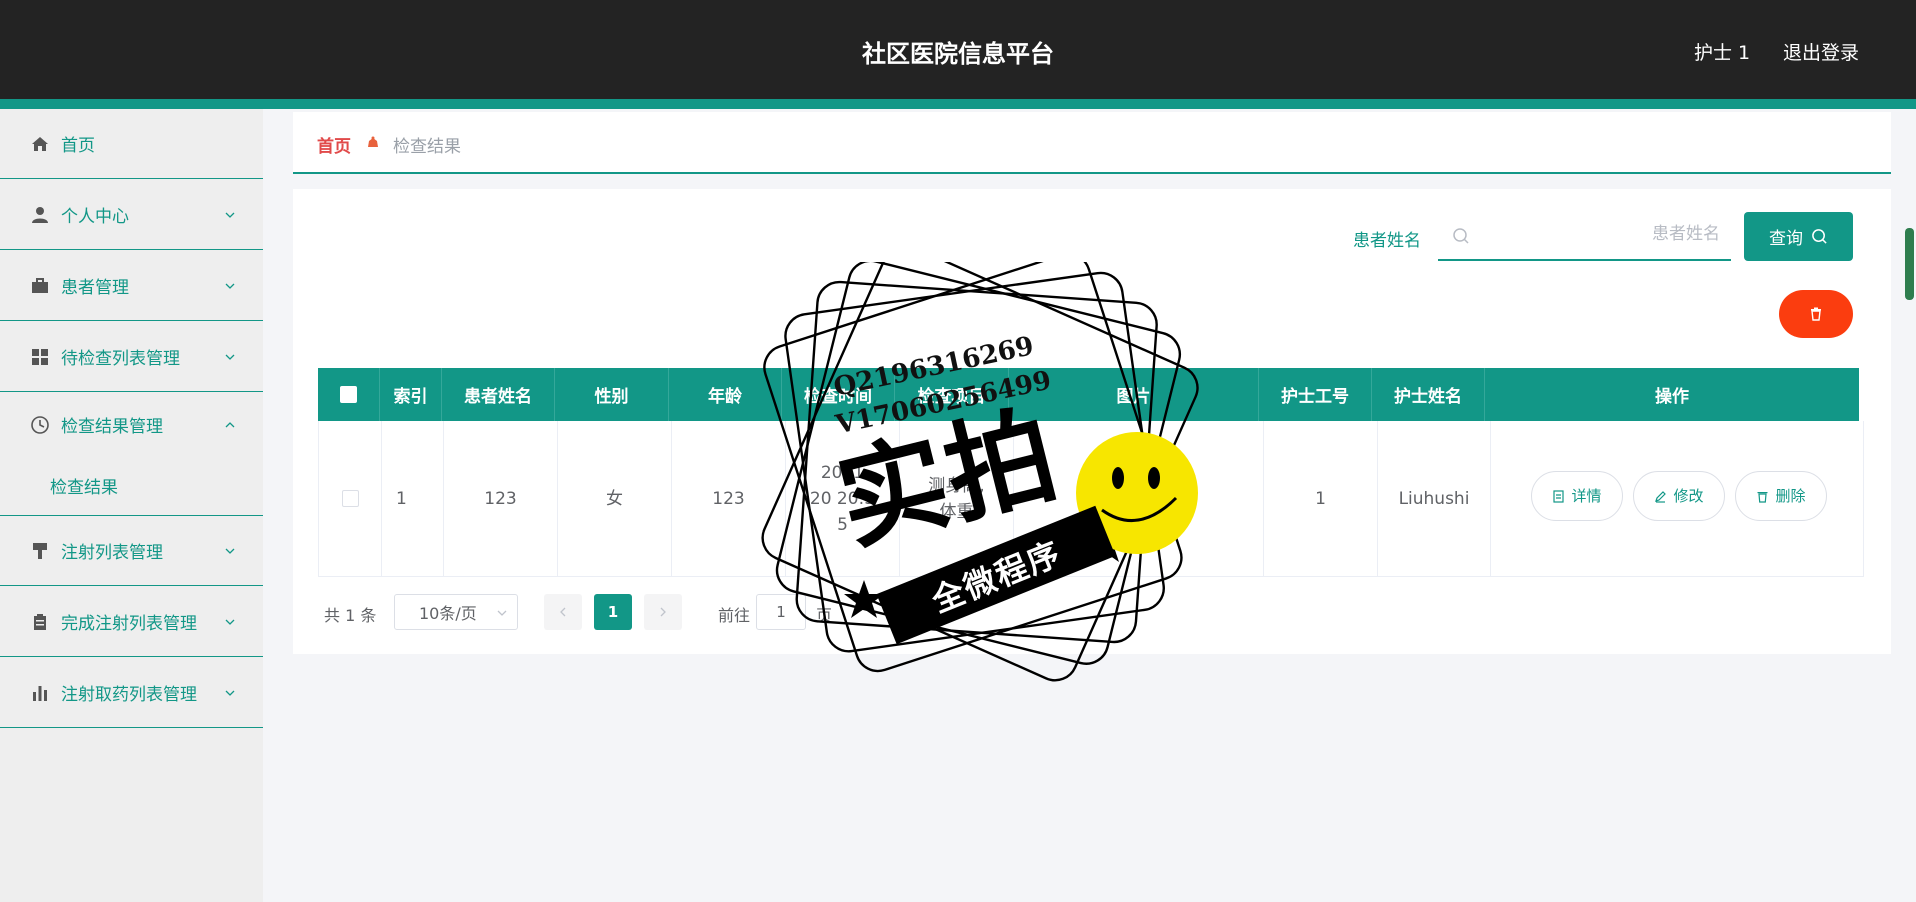  What do you see at coordinates (1661, 496) in the screenshot?
I see `edit-icon` at bounding box center [1661, 496].